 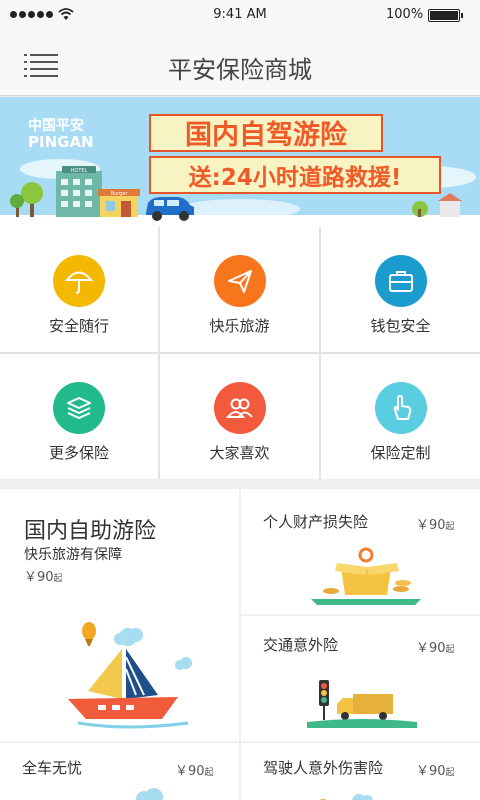 I want to click on category-more-insurance: 更多保险, so click(x=79, y=416).